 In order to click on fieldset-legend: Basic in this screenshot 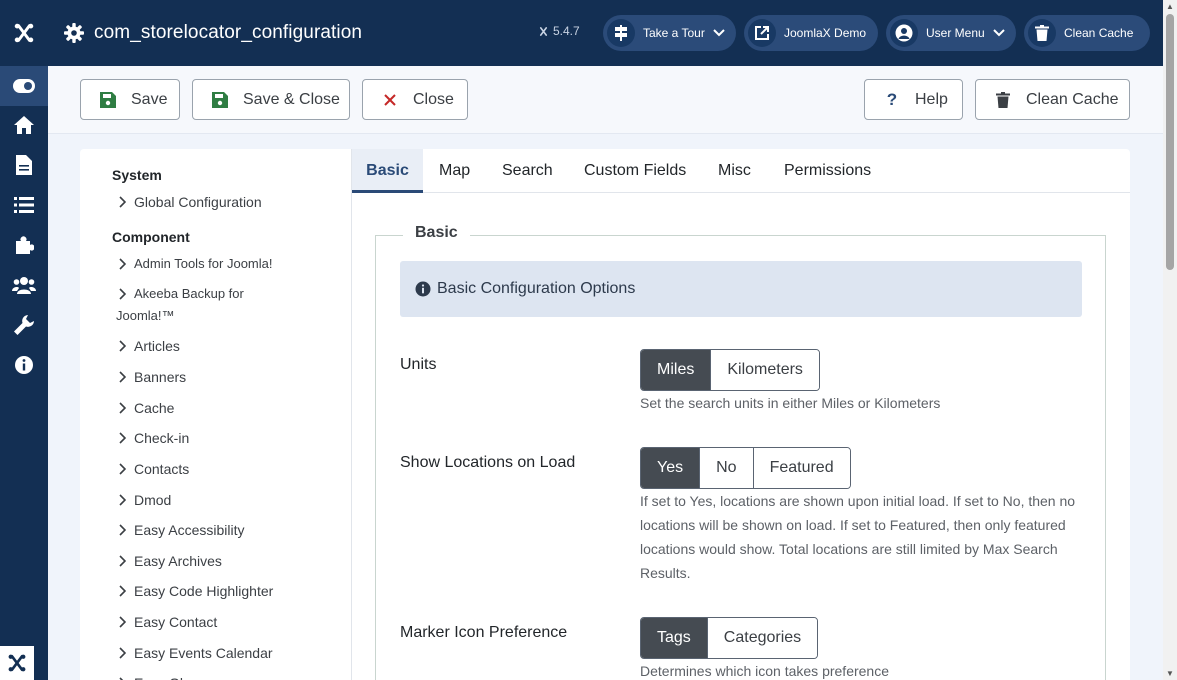, I will do `click(436, 233)`.